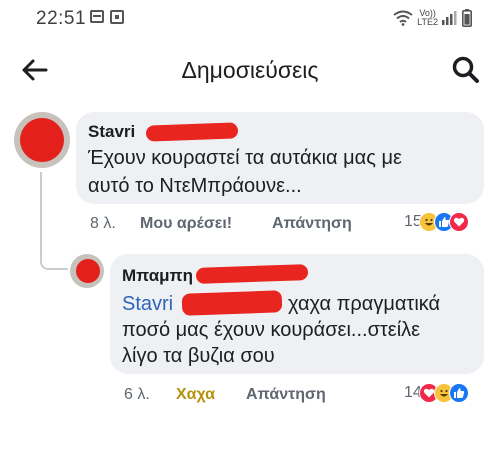 This screenshot has width=500, height=451. What do you see at coordinates (97, 16) in the screenshot?
I see `calendar-notification-icon` at bounding box center [97, 16].